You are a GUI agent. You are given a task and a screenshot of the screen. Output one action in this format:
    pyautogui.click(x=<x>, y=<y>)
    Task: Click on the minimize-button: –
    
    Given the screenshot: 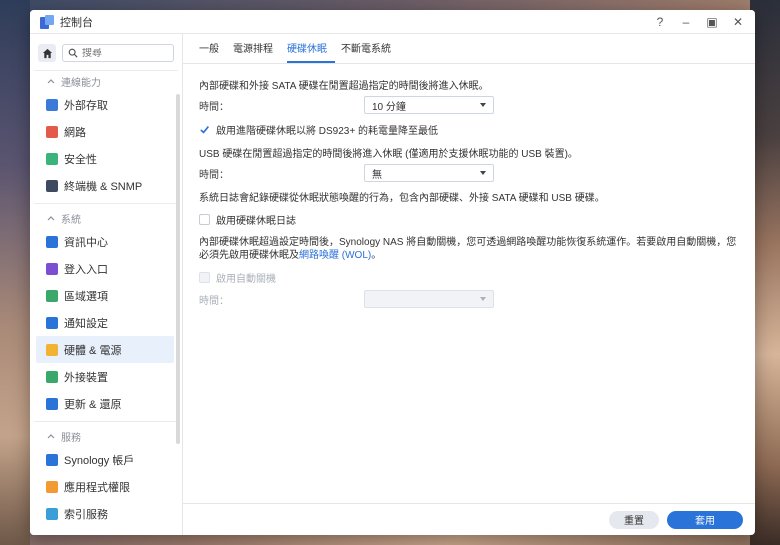 What is the action you would take?
    pyautogui.click(x=686, y=22)
    